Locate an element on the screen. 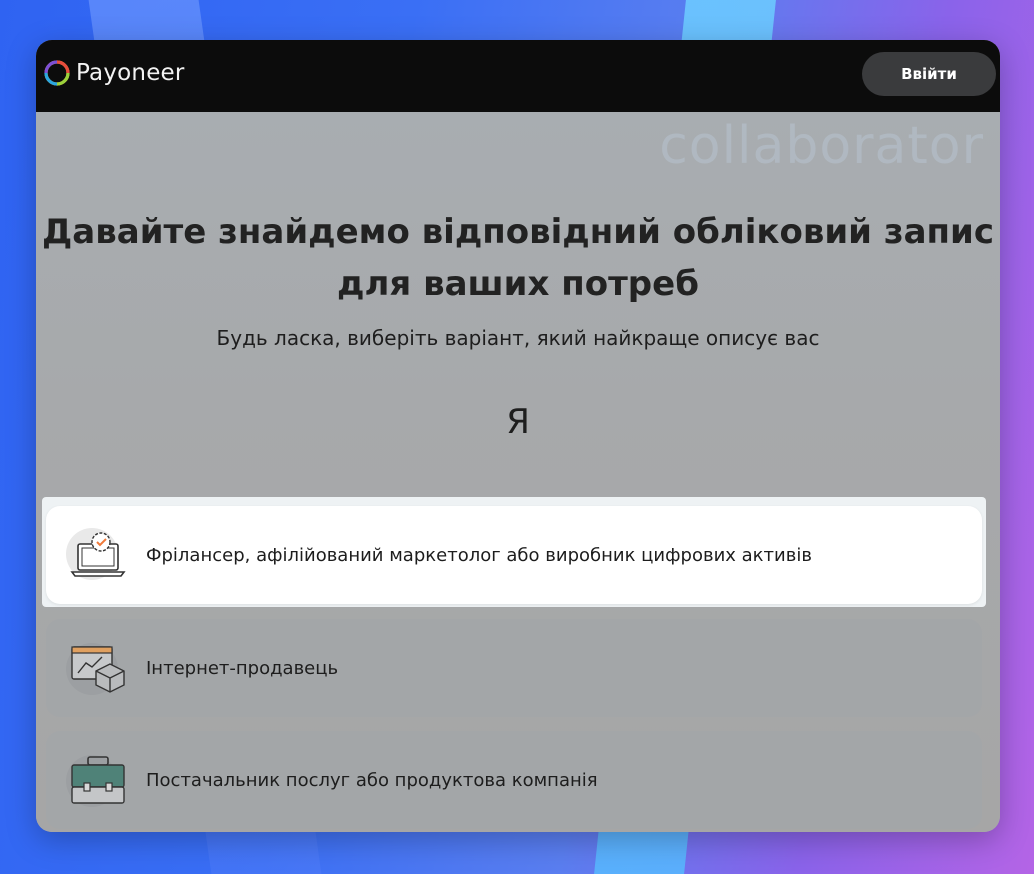 This screenshot has width=1034, height=874. payoneer-logo: Payoneer is located at coordinates (113, 73).